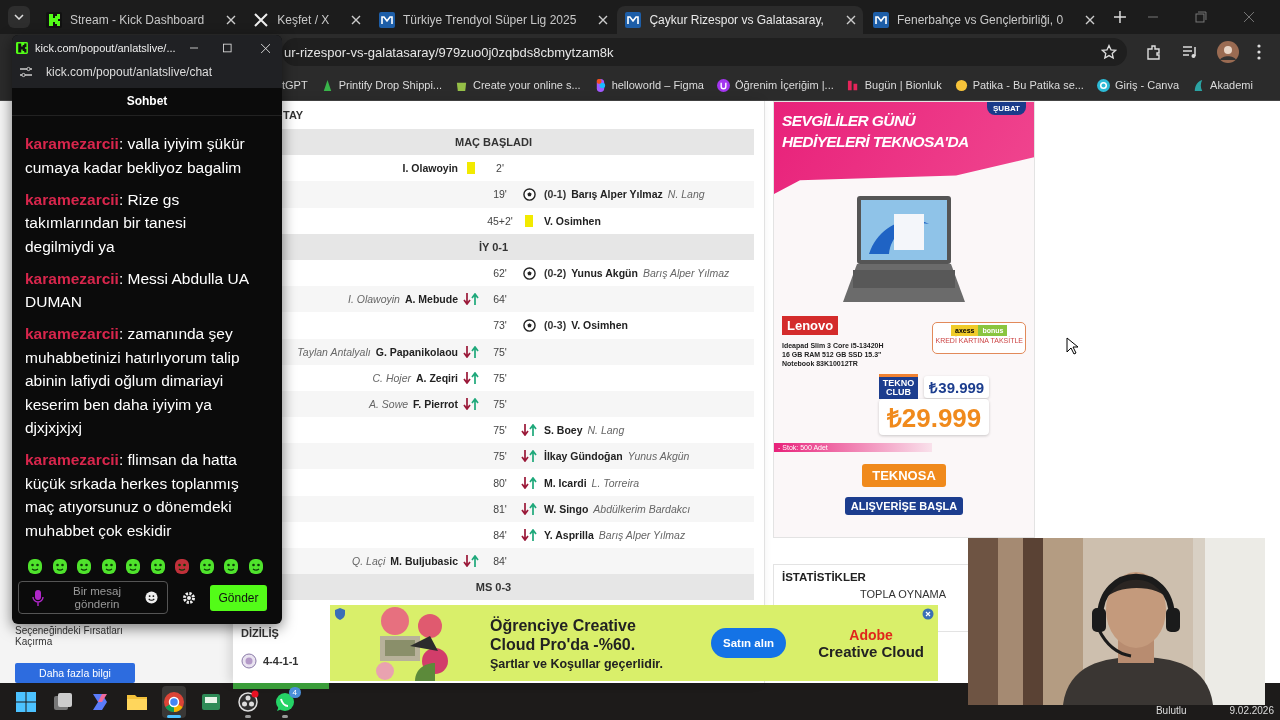 The image size is (1280, 720). Describe the element at coordinates (260, 633) in the screenshot. I see `section-title: DİZİLİŞ` at that location.